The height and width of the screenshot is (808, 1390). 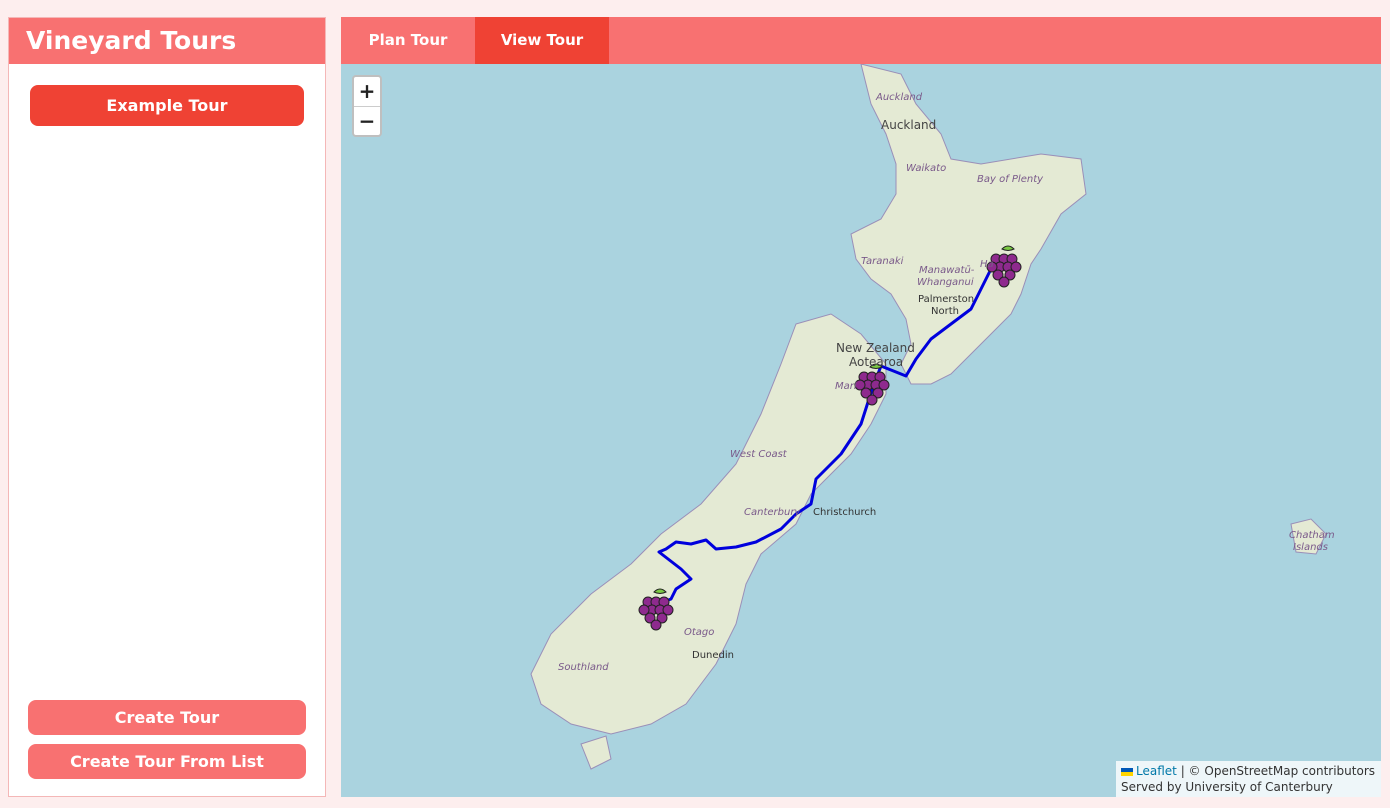 I want to click on map-label-west-coast: West Coast, so click(x=758, y=454).